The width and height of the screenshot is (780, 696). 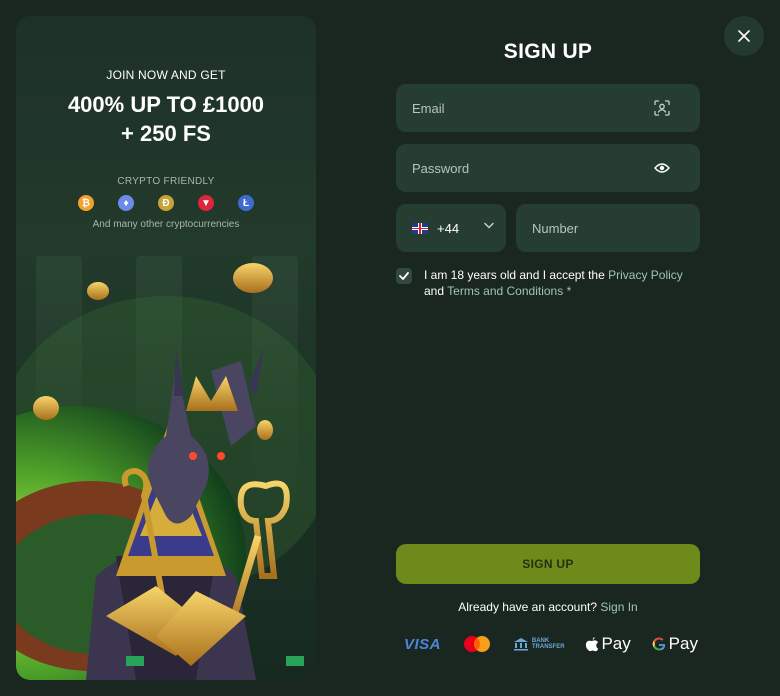 I want to click on bank-transfer-logo: BANK TRANSFER, so click(x=539, y=644).